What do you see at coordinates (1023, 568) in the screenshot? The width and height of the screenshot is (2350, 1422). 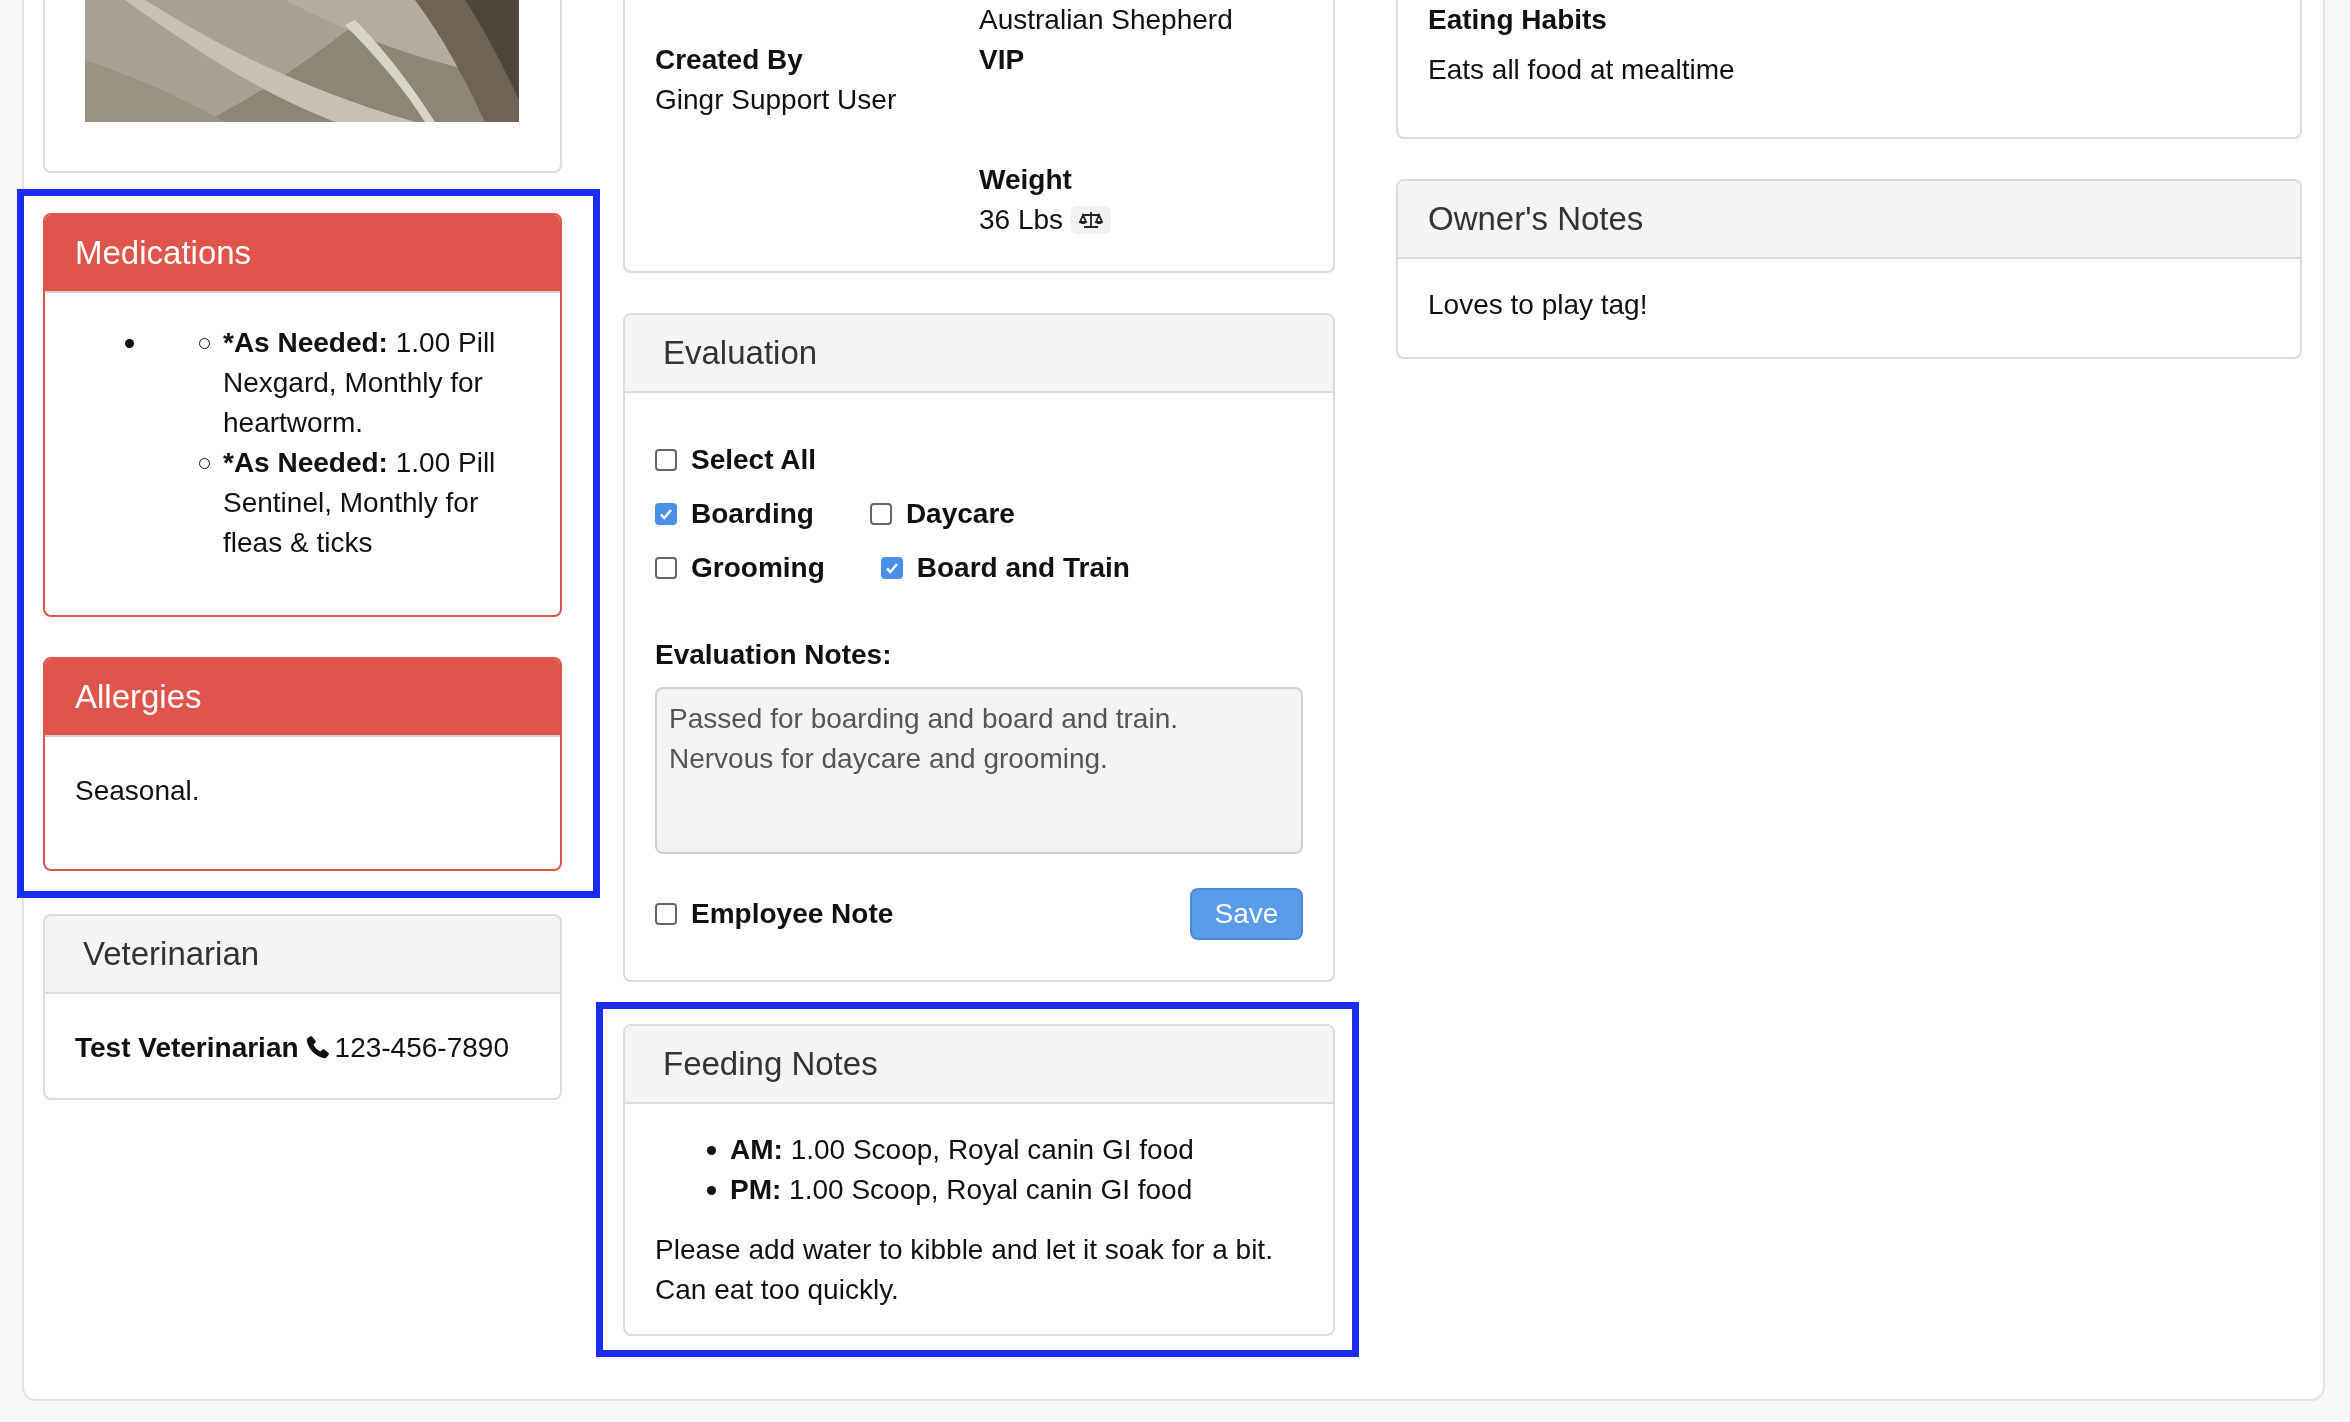 I see `checkbox-label: Board and Train` at bounding box center [1023, 568].